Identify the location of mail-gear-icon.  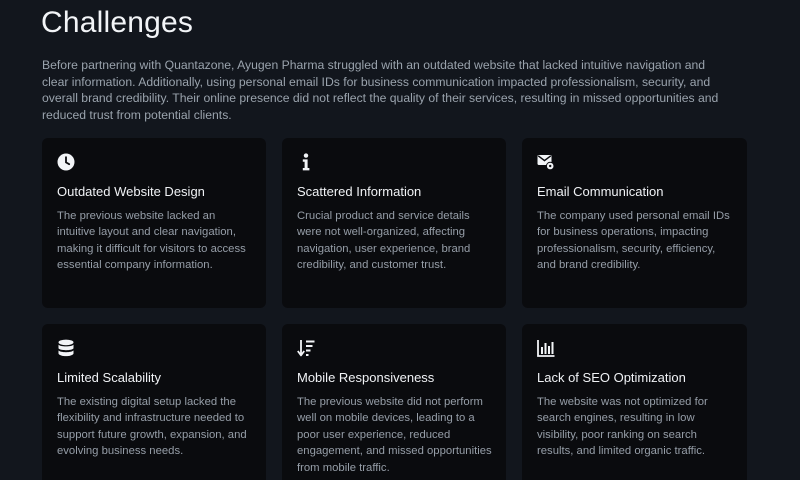
(546, 162).